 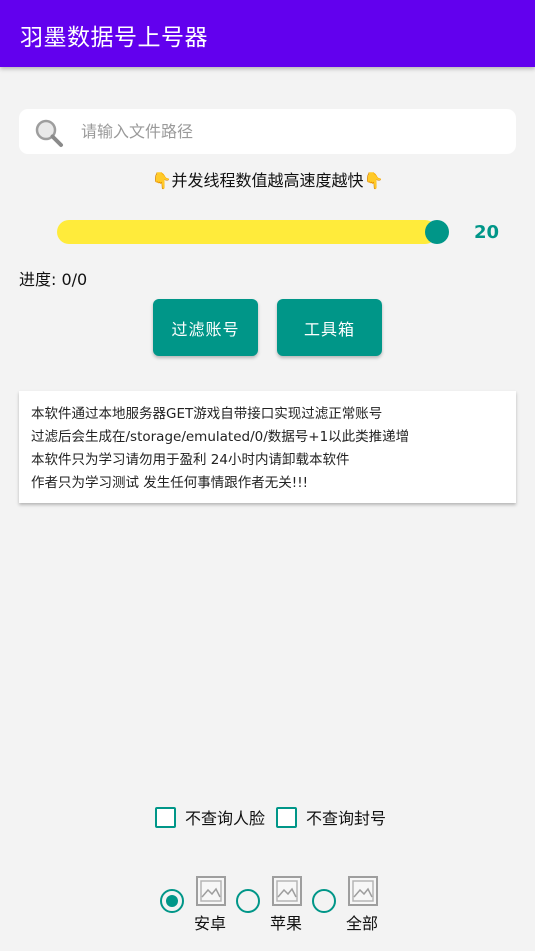 What do you see at coordinates (190, 460) in the screenshot?
I see `notice-line: 本软件只为学习请勿用于盈利 24小时内请卸载本软件` at bounding box center [190, 460].